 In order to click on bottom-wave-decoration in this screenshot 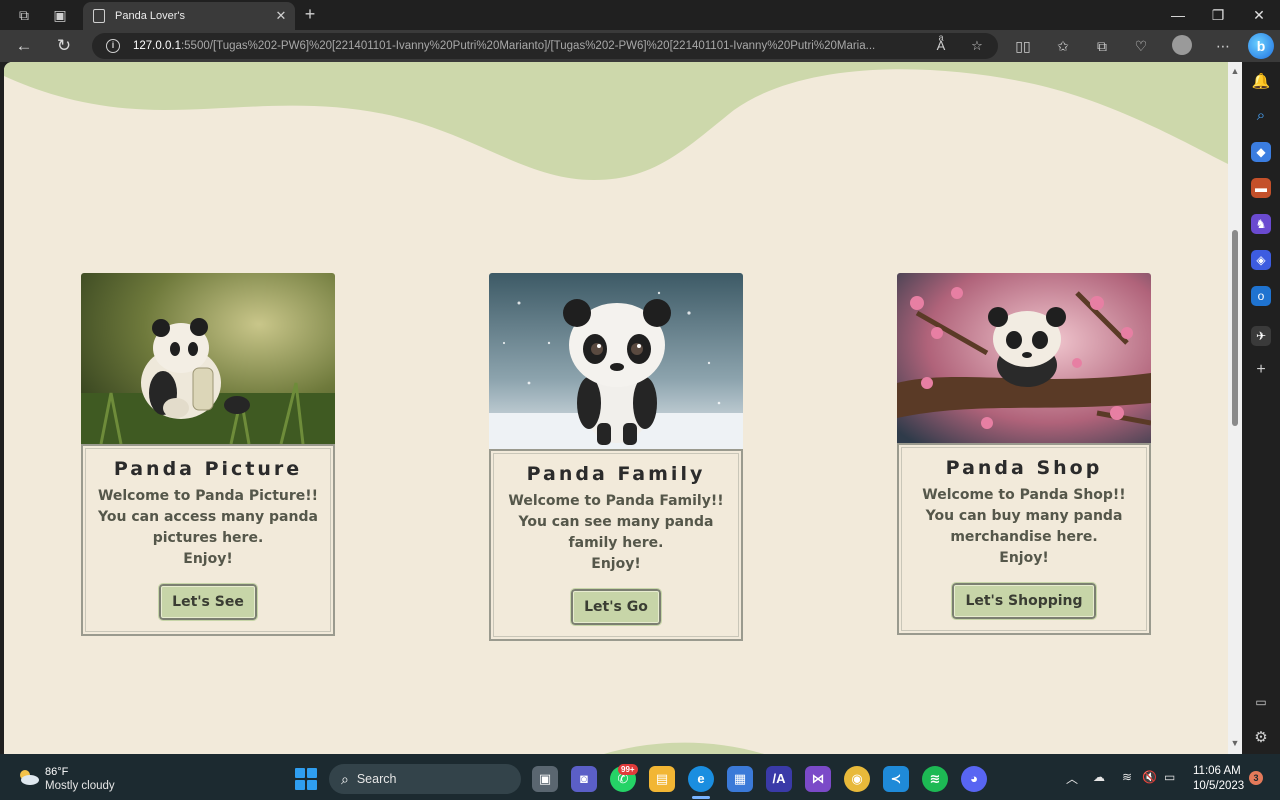, I will do `click(684, 748)`.